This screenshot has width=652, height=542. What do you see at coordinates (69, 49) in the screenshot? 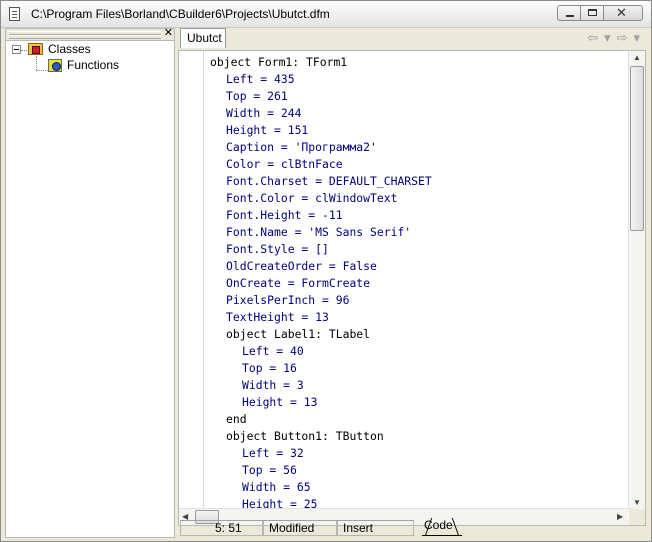
I see `tree-item-label: Classes` at bounding box center [69, 49].